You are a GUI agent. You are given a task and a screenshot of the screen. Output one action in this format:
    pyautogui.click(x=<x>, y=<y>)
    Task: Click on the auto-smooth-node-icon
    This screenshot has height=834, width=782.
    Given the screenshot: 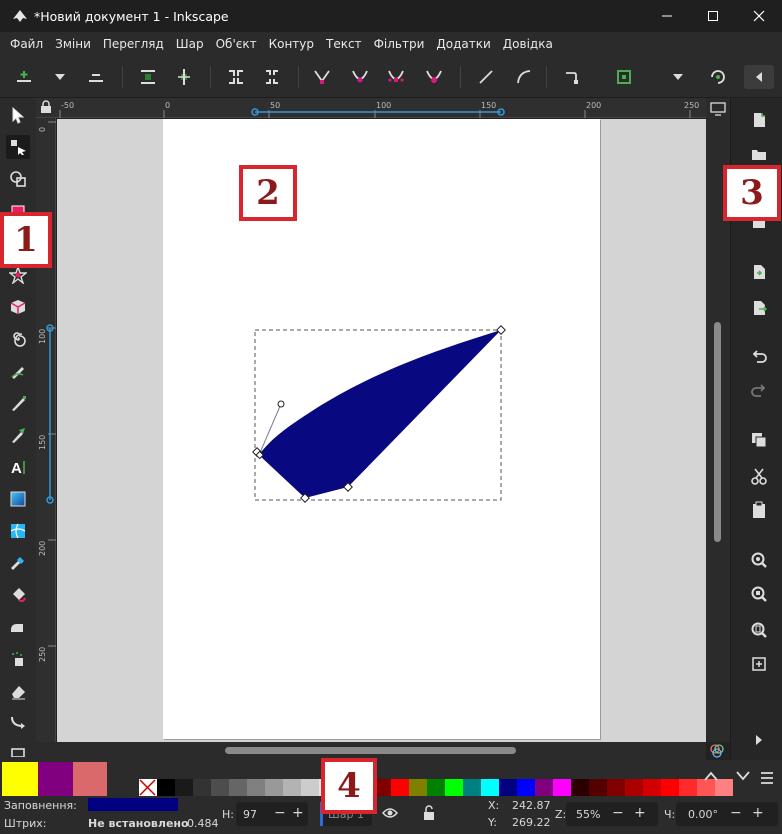 What is the action you would take?
    pyautogui.click(x=434, y=77)
    